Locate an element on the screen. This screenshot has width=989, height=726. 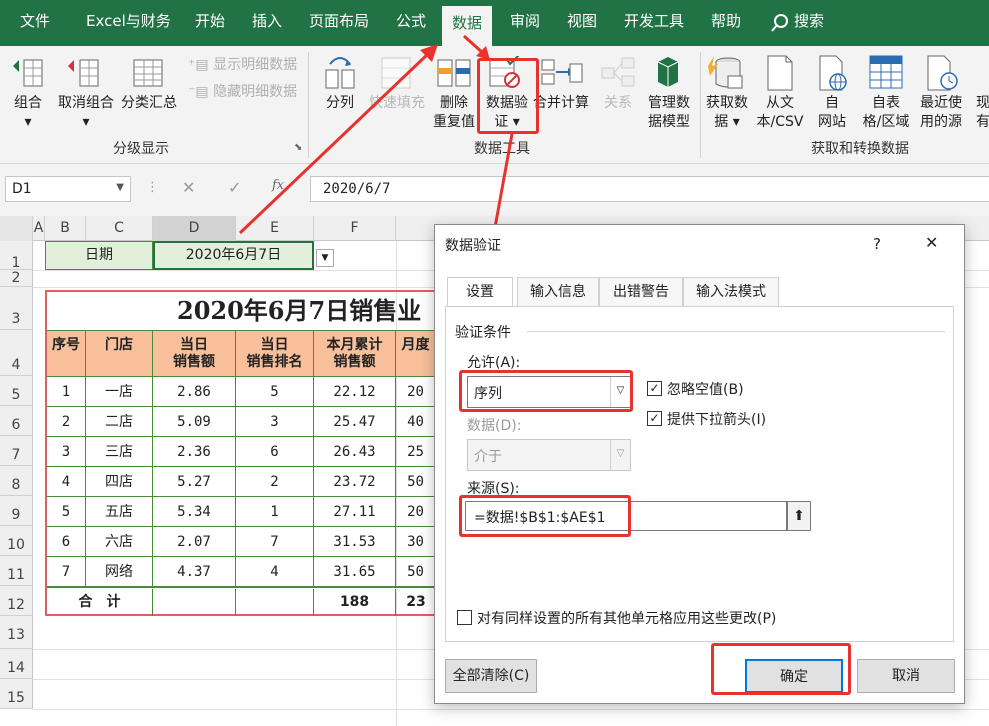
text-to-columns-button: 分列 is located at coordinates (340, 103).